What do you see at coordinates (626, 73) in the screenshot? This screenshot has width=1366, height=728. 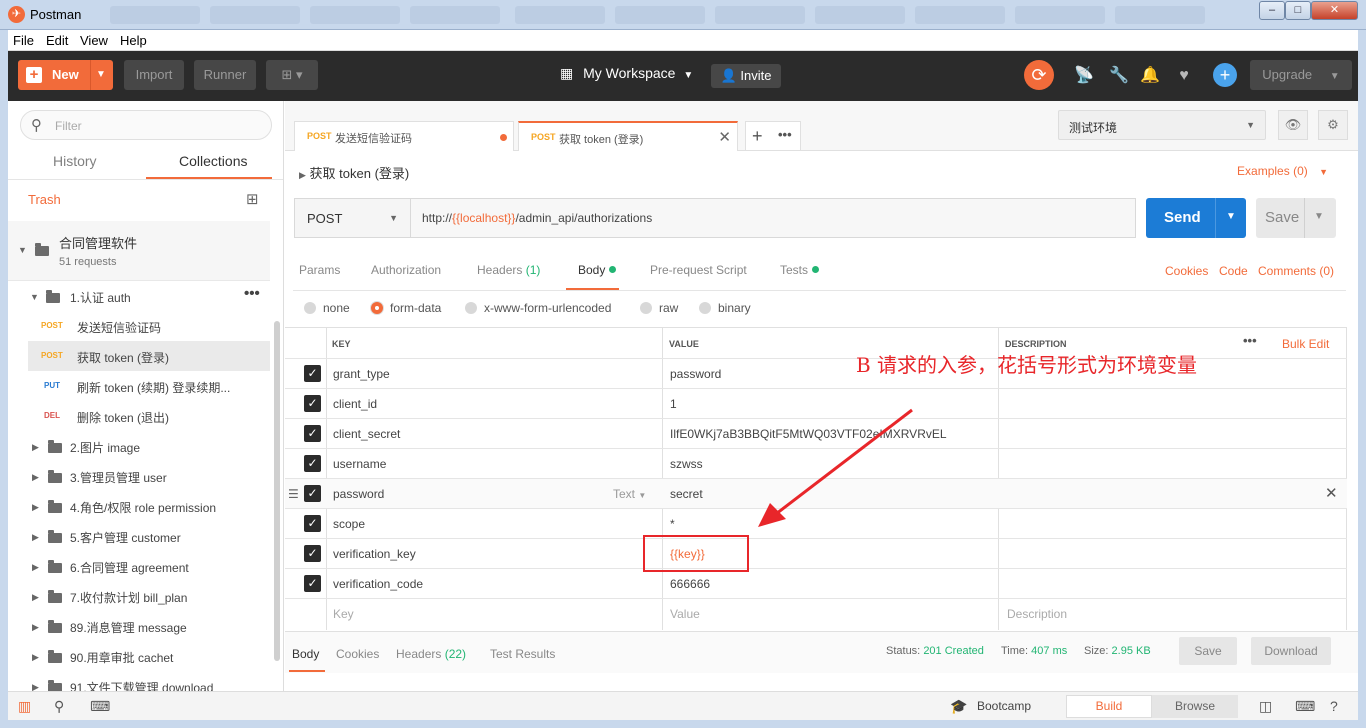 I see `workspace-switcher: ▦ My Workspace ▼` at bounding box center [626, 73].